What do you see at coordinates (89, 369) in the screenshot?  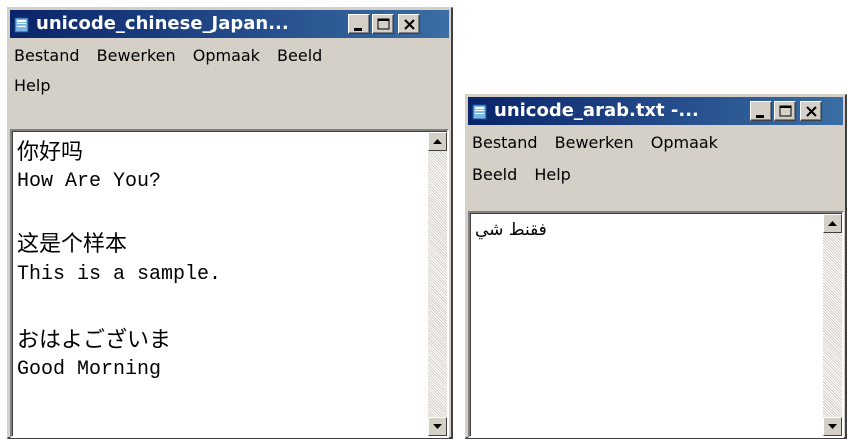 I see `text-line: Good Morning` at bounding box center [89, 369].